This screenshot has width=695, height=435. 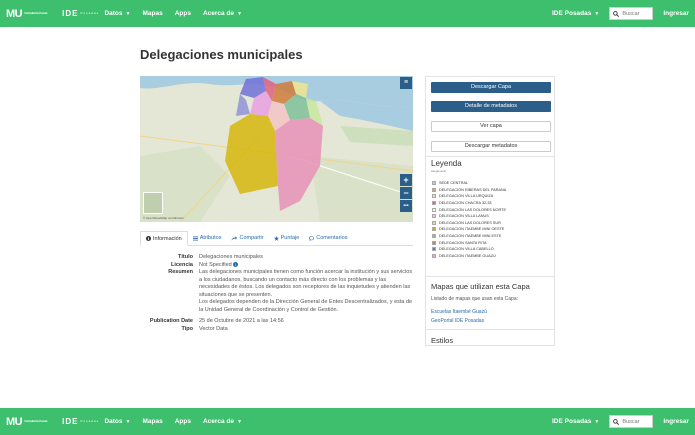 I want to click on legend-item: SEDE CENTRAL, so click(x=469, y=183).